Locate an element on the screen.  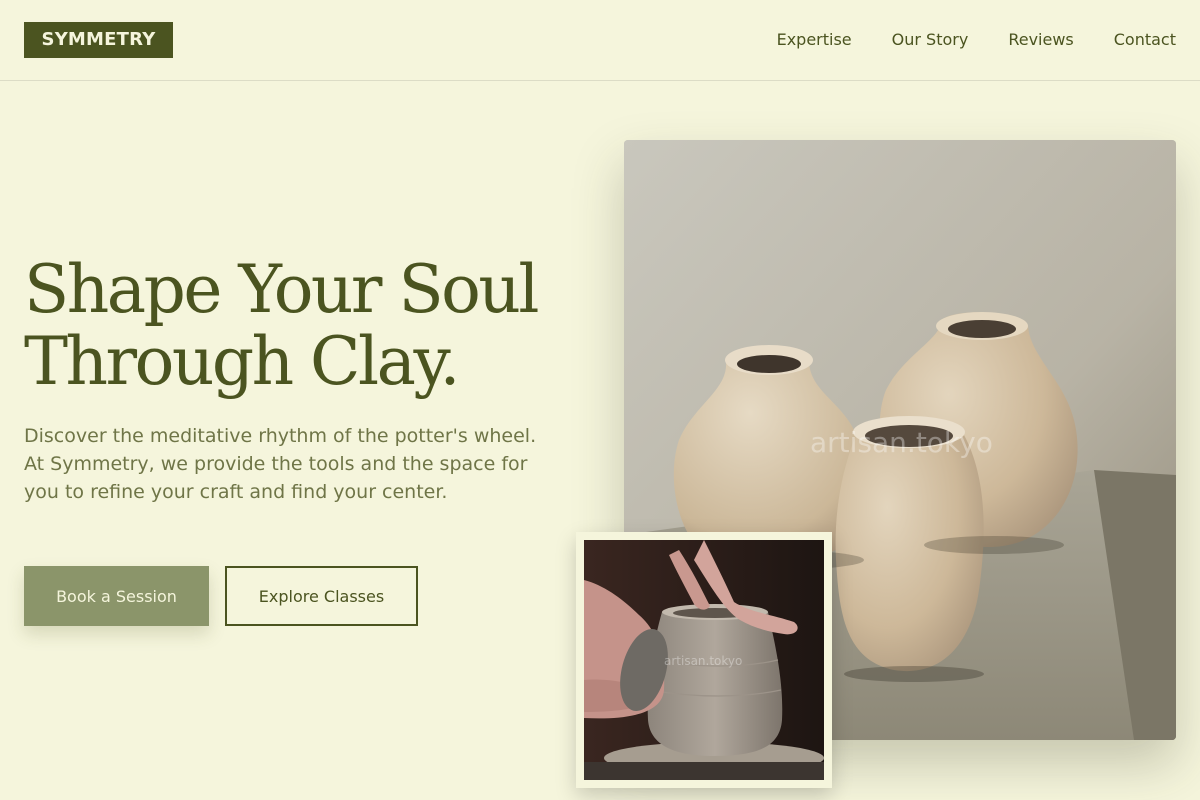
hero-headline-line-2: Through Clay. is located at coordinates (242, 361).